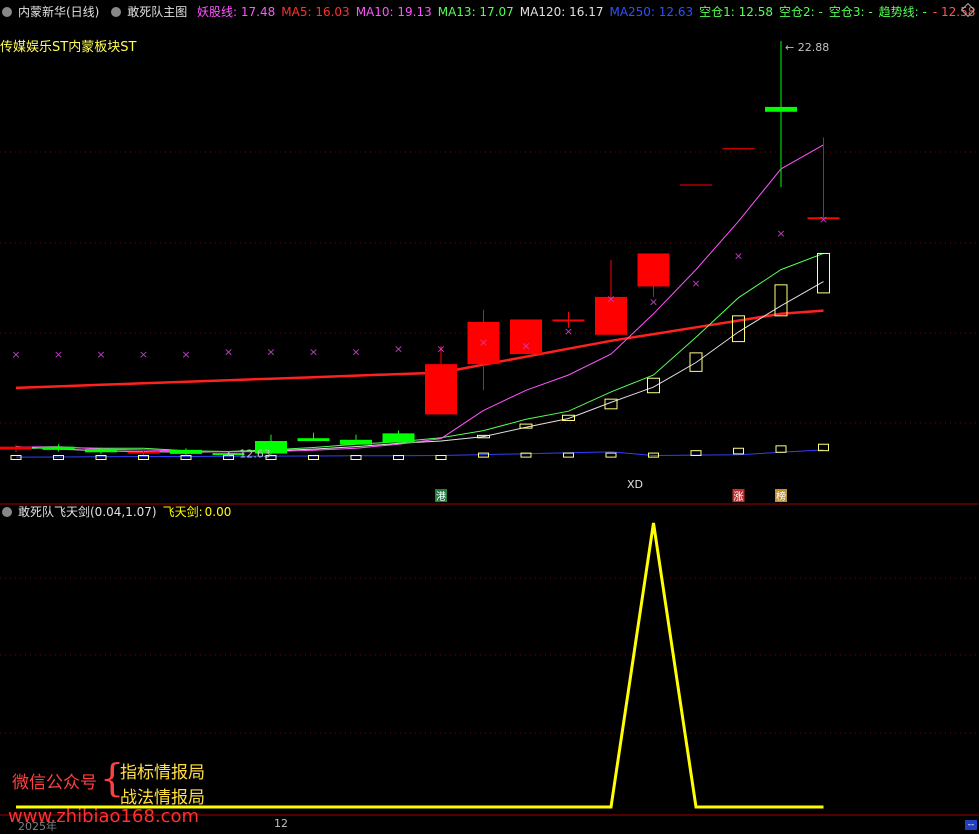 This screenshot has width=979, height=834. Describe the element at coordinates (157, 12) in the screenshot. I see `indicator-name: 敢死队主图` at that location.